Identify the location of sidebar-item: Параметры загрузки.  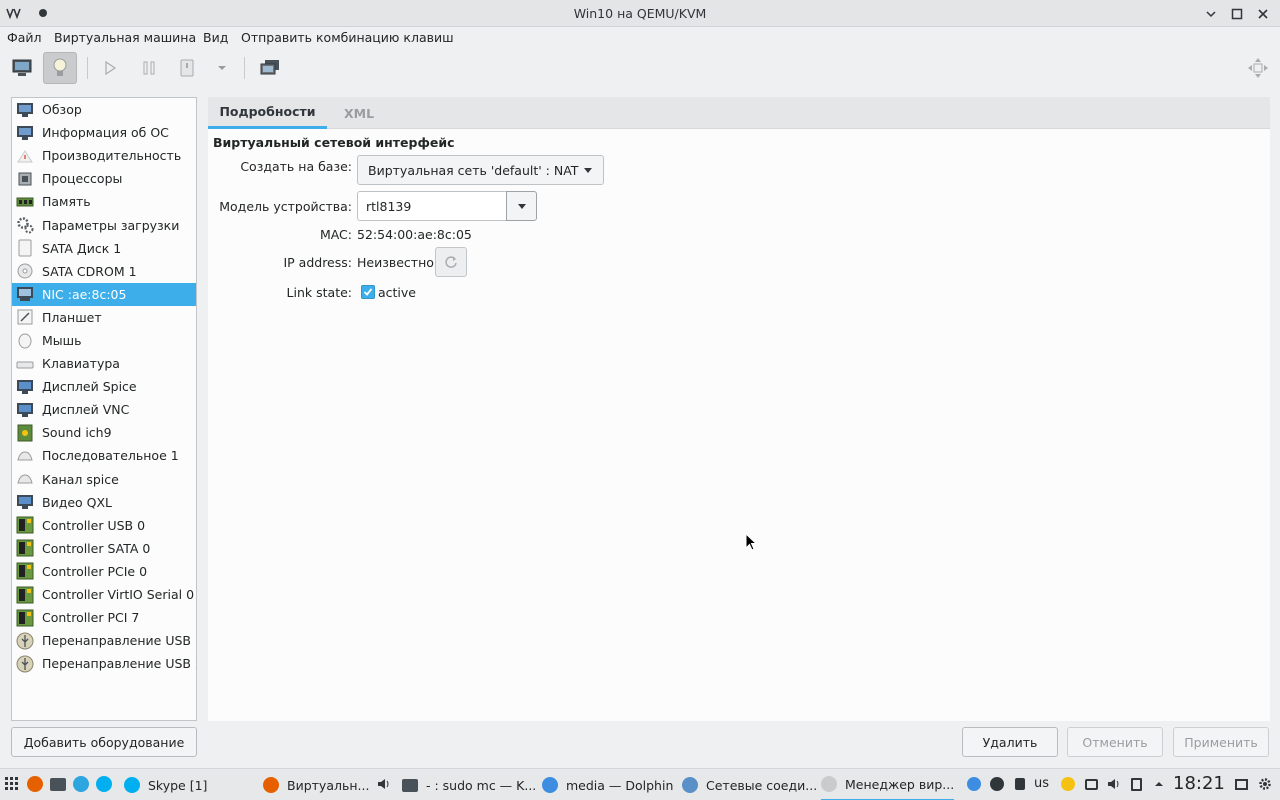
(104, 224).